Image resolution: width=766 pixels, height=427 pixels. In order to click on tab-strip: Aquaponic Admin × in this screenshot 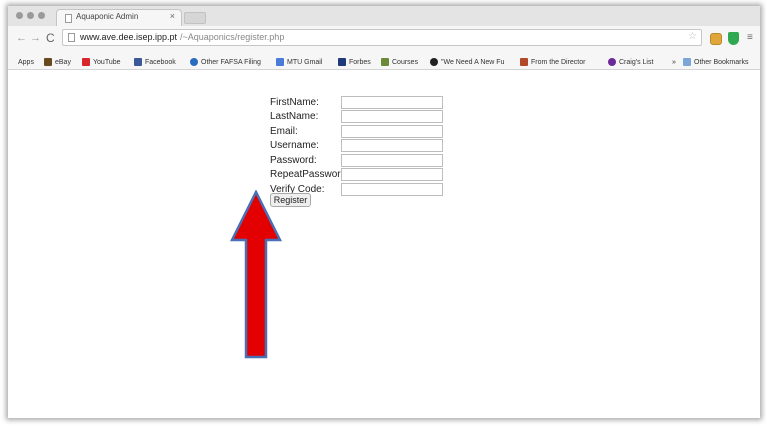, I will do `click(384, 16)`.